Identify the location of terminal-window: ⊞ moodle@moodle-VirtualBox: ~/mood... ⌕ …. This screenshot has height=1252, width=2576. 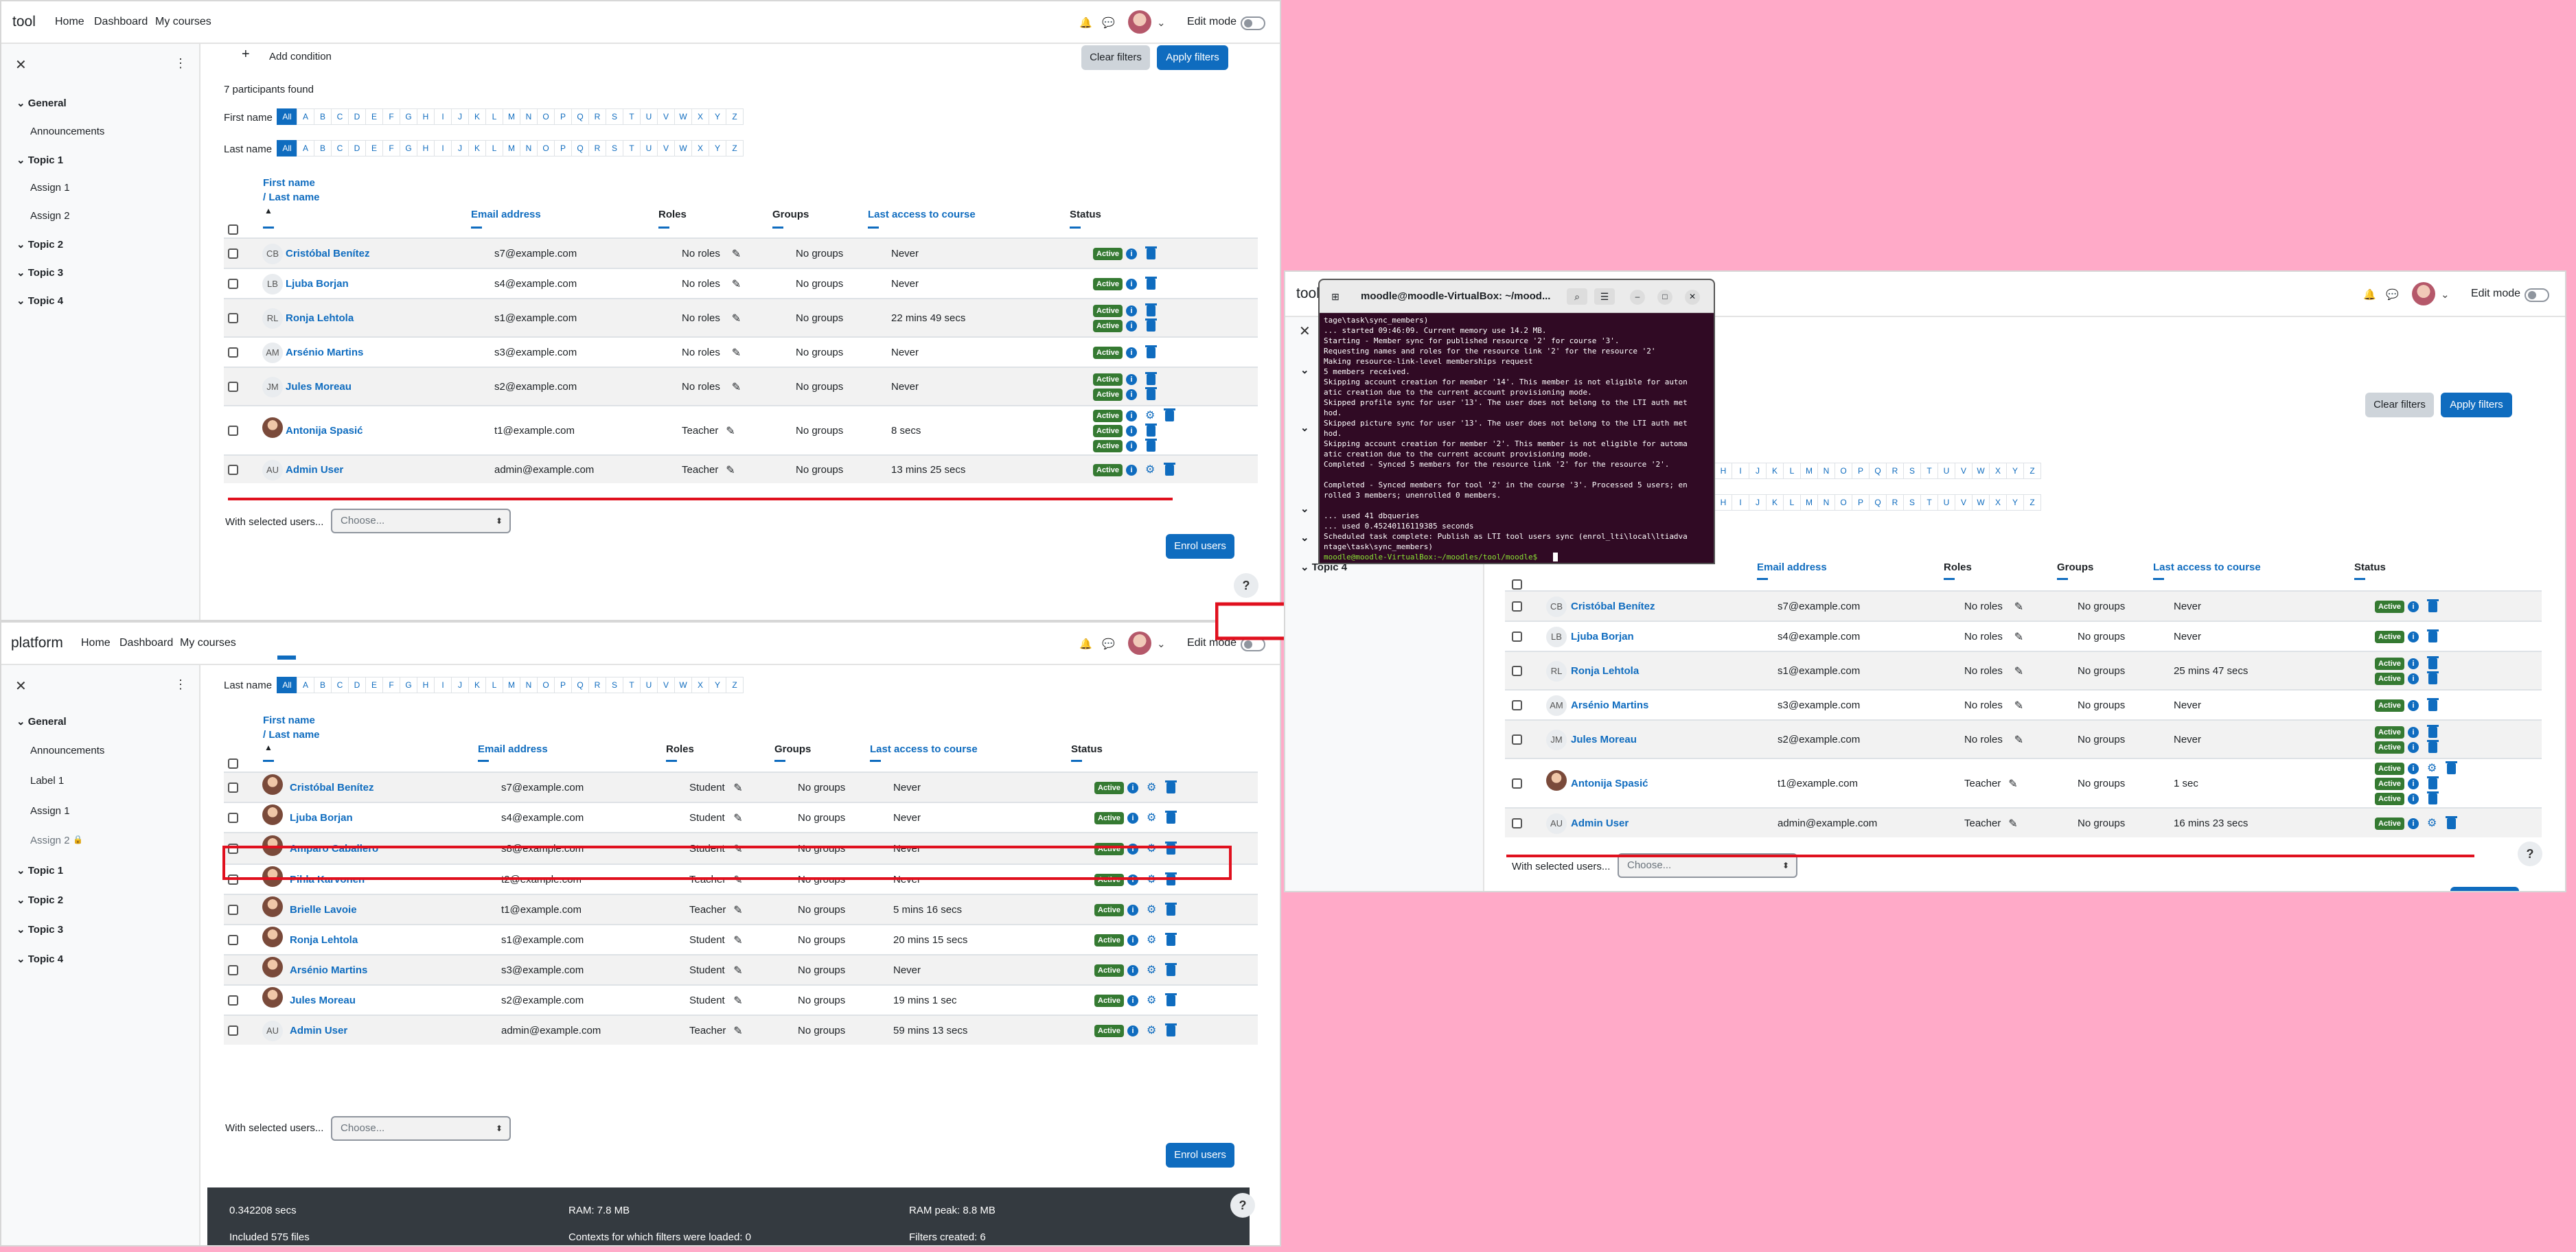
(1516, 421).